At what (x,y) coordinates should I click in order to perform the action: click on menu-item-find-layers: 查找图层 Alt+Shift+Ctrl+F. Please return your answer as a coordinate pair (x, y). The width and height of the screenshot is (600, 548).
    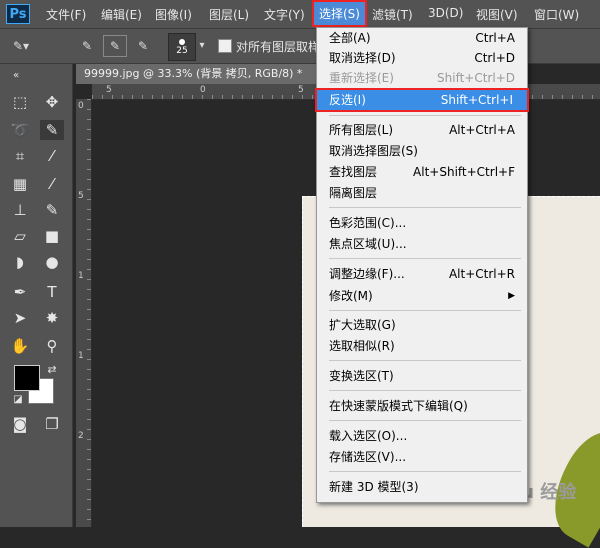
    Looking at the image, I should click on (423, 172).